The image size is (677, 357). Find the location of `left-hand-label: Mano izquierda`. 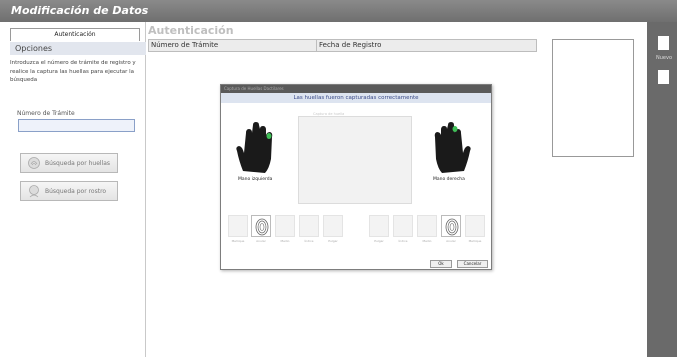

left-hand-label: Mano izquierda is located at coordinates (255, 179).